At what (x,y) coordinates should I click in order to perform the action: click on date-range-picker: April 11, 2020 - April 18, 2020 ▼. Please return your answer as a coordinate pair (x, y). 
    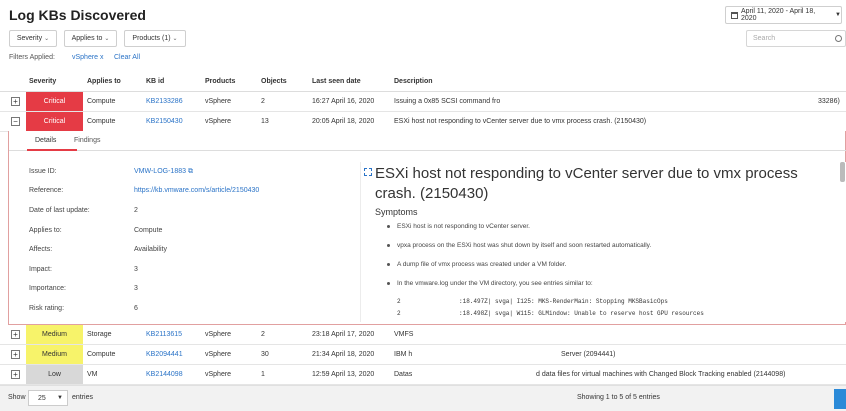
    Looking at the image, I should click on (783, 15).